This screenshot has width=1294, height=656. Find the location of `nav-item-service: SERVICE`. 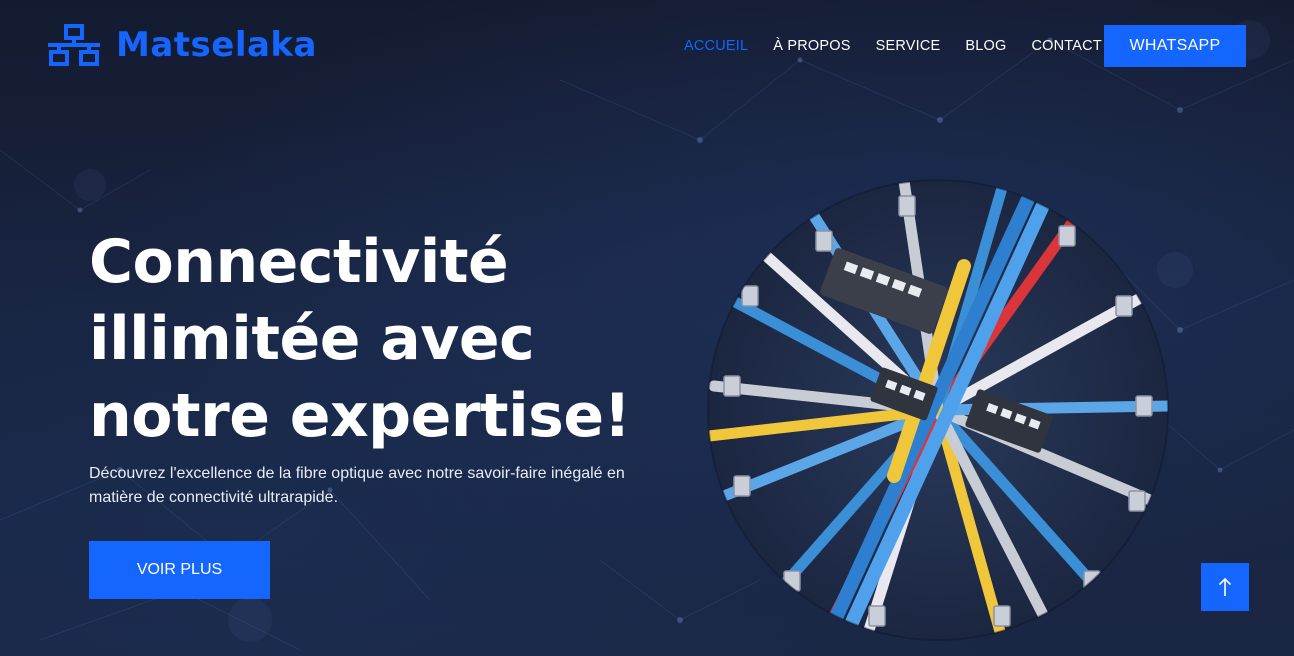

nav-item-service: SERVICE is located at coordinates (908, 46).